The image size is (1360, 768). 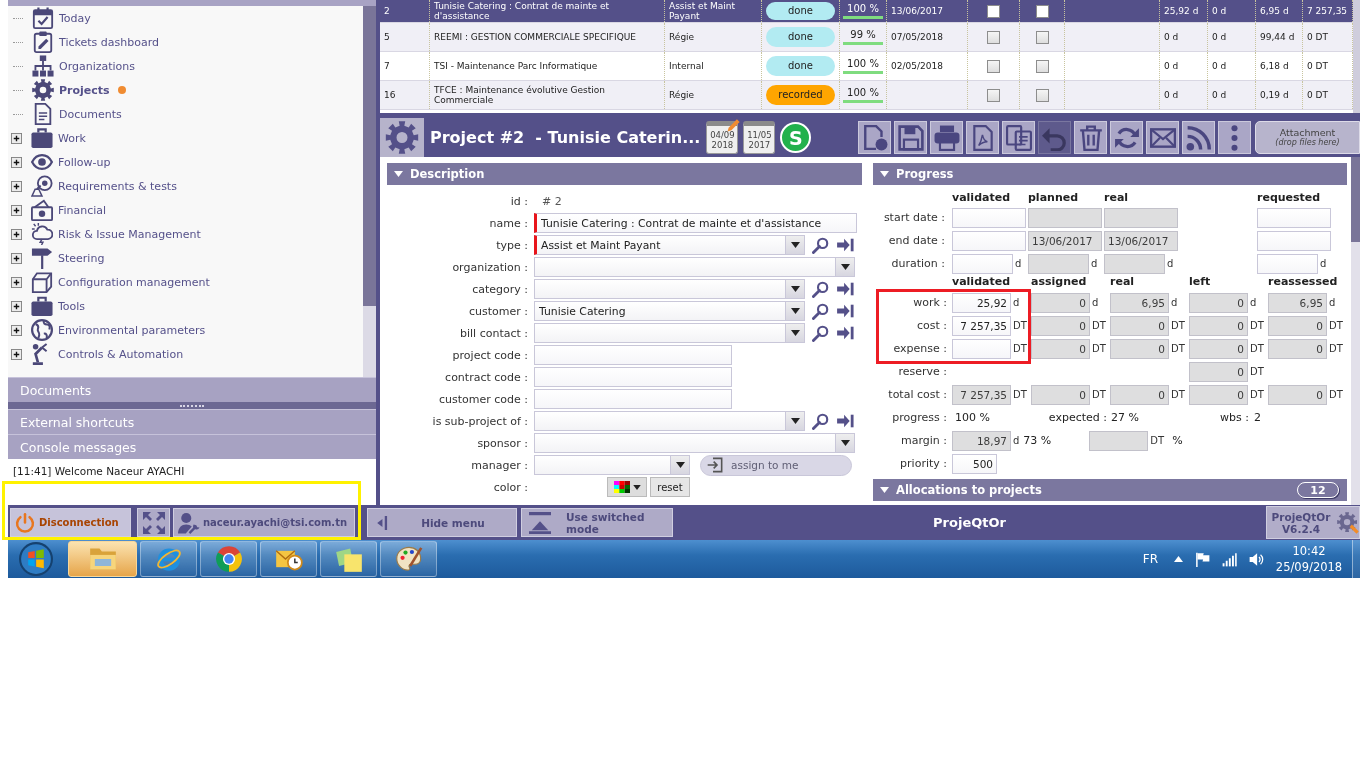 I want to click on section-header: Progress, so click(x=1110, y=174).